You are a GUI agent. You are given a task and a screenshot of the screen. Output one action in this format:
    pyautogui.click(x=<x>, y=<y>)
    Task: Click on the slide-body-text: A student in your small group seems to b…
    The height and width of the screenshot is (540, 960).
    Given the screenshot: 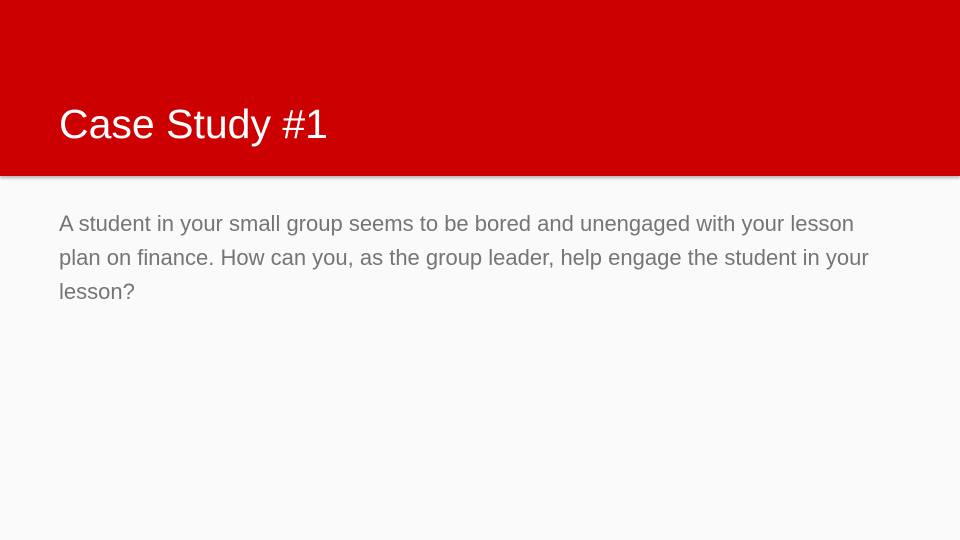 What is the action you would take?
    pyautogui.click(x=464, y=257)
    